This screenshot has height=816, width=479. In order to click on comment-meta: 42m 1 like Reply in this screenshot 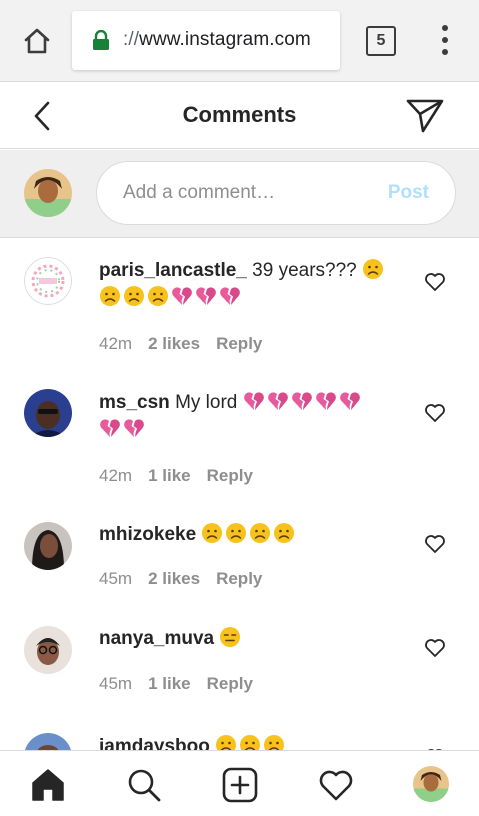, I will do `click(176, 476)`.